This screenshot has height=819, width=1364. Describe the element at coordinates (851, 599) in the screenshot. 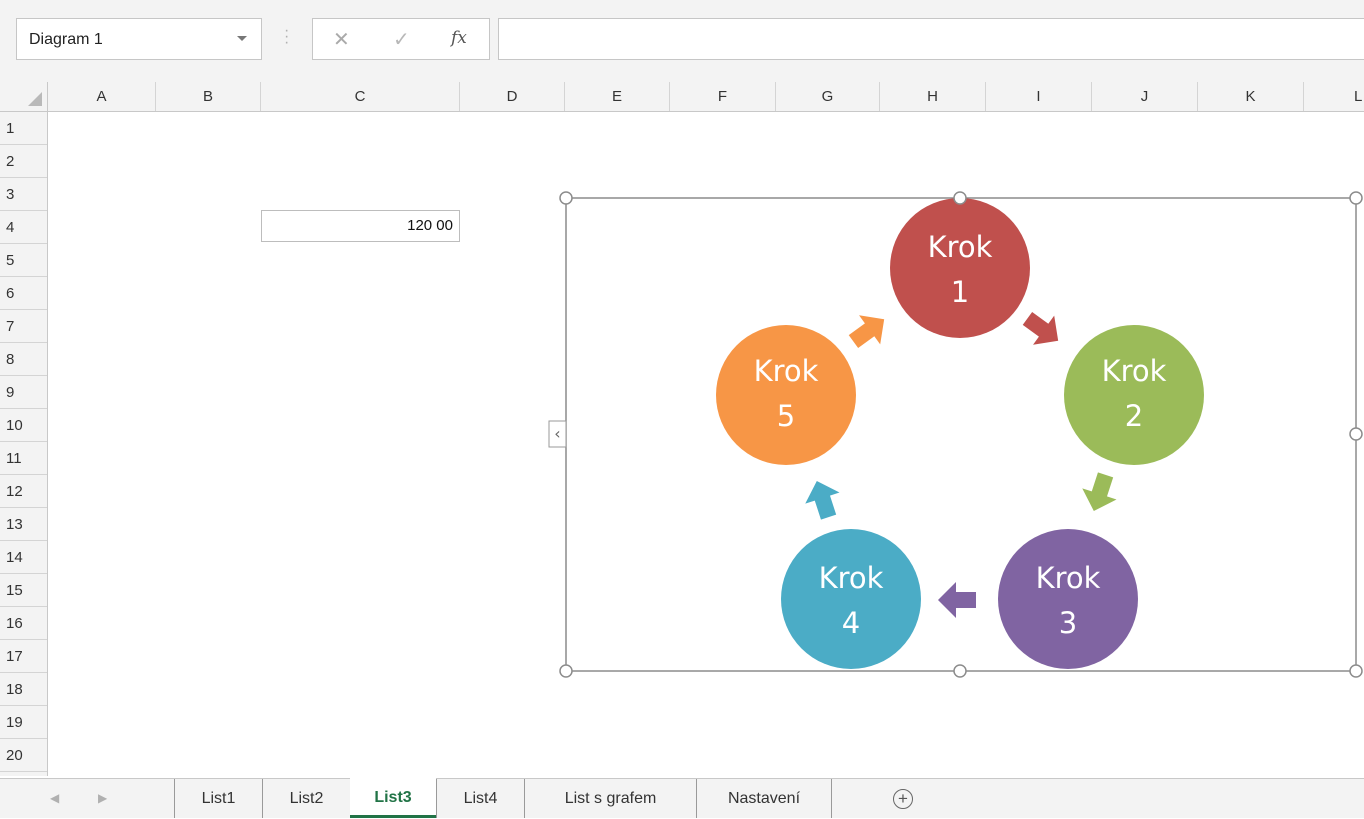

I see `step-4: Krok 4` at that location.